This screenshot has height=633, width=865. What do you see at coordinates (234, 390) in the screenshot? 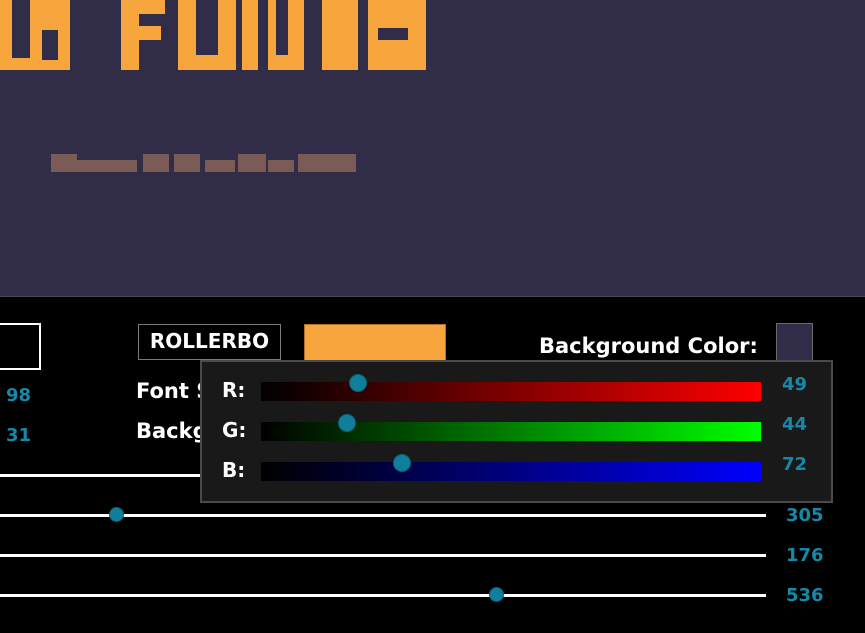
I see `red-channel-label: R:` at bounding box center [234, 390].